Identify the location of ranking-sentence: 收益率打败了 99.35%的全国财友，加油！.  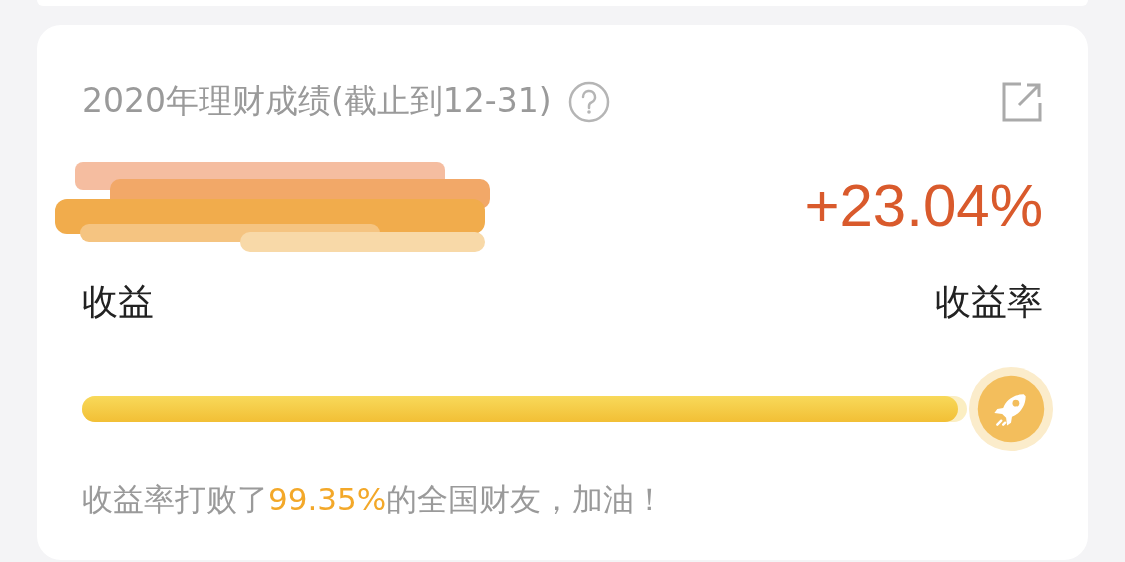
(374, 499).